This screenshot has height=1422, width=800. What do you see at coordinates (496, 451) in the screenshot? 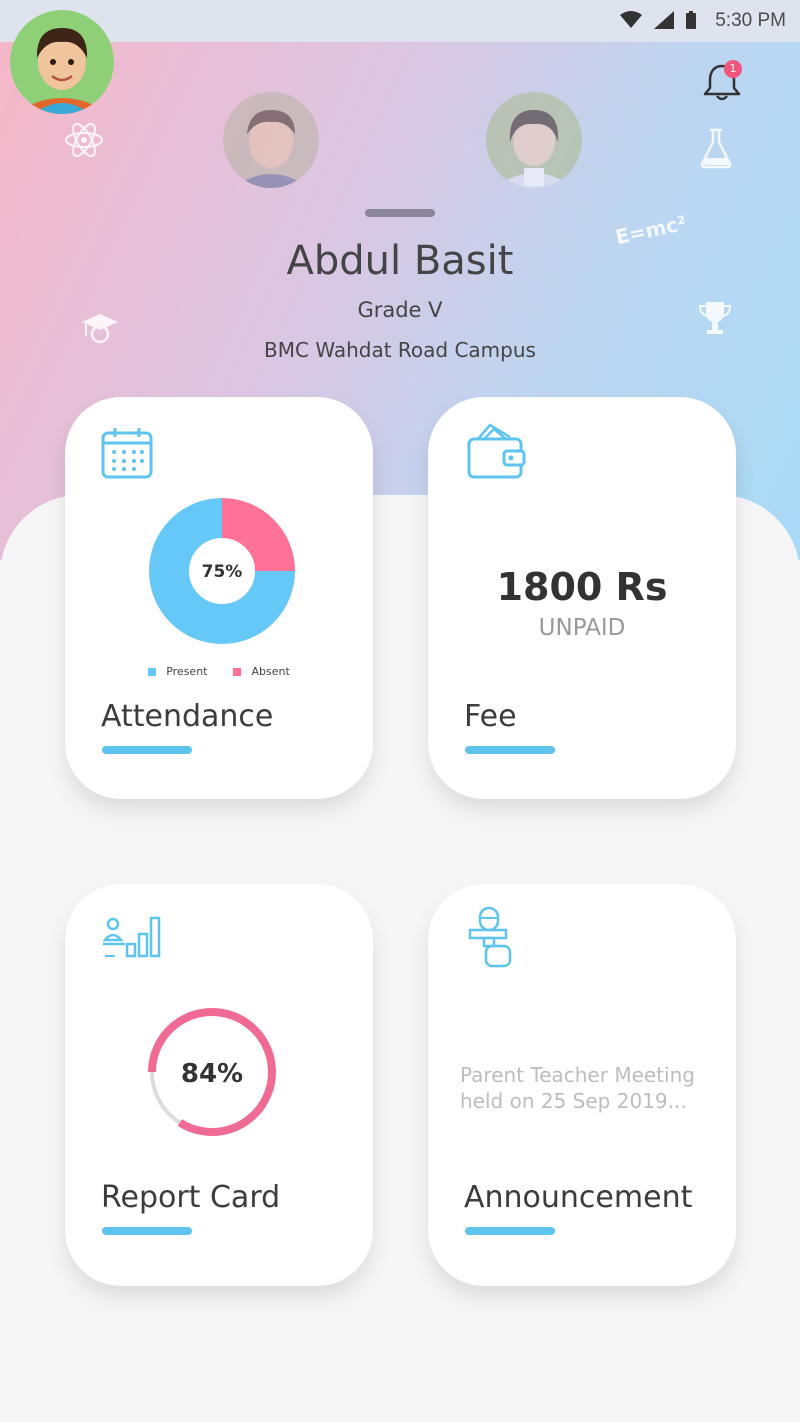
I see `wallet-icon` at bounding box center [496, 451].